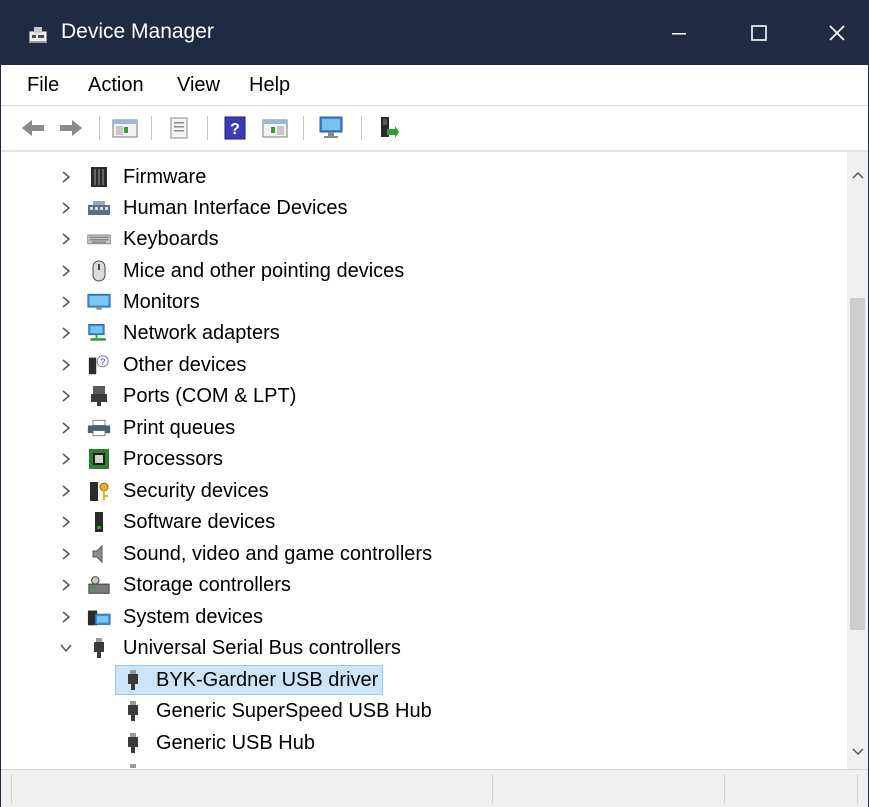 The width and height of the screenshot is (869, 807). Describe the element at coordinates (424, 396) in the screenshot. I see `tree-item-ports: Ports (COM & LPT)` at that location.